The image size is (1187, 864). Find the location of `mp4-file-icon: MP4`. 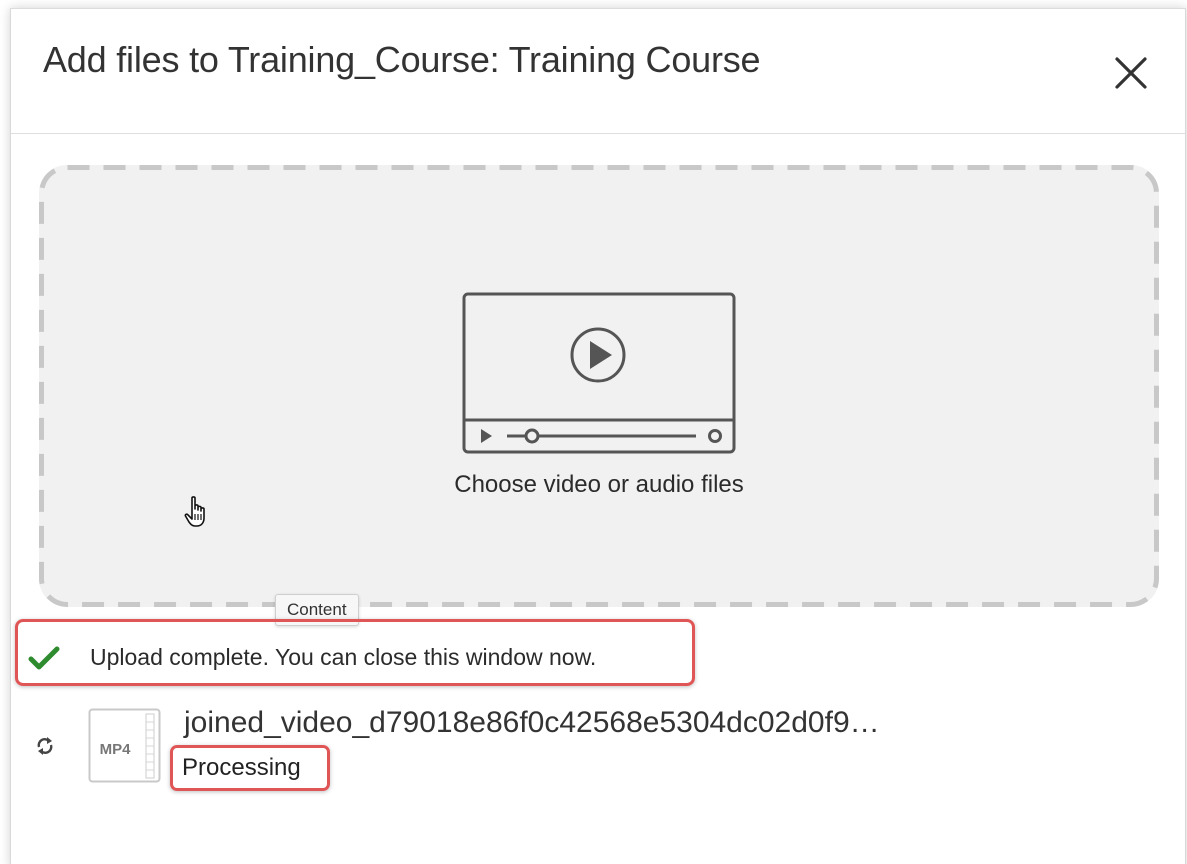

mp4-file-icon: MP4 is located at coordinates (124, 745).